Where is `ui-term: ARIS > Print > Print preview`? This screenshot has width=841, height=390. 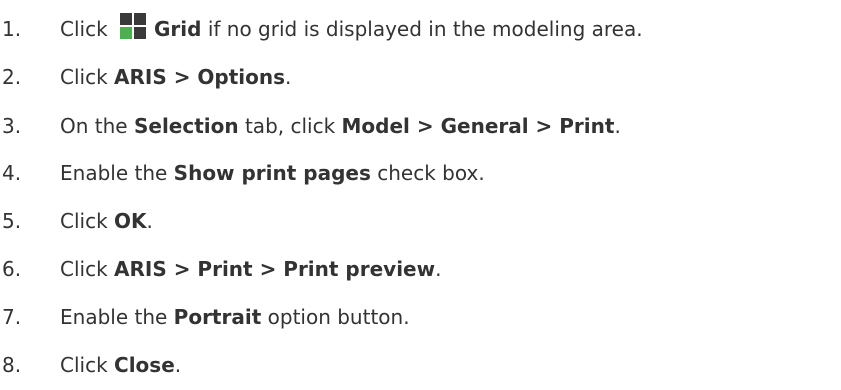
ui-term: ARIS > Print > Print preview is located at coordinates (275, 269).